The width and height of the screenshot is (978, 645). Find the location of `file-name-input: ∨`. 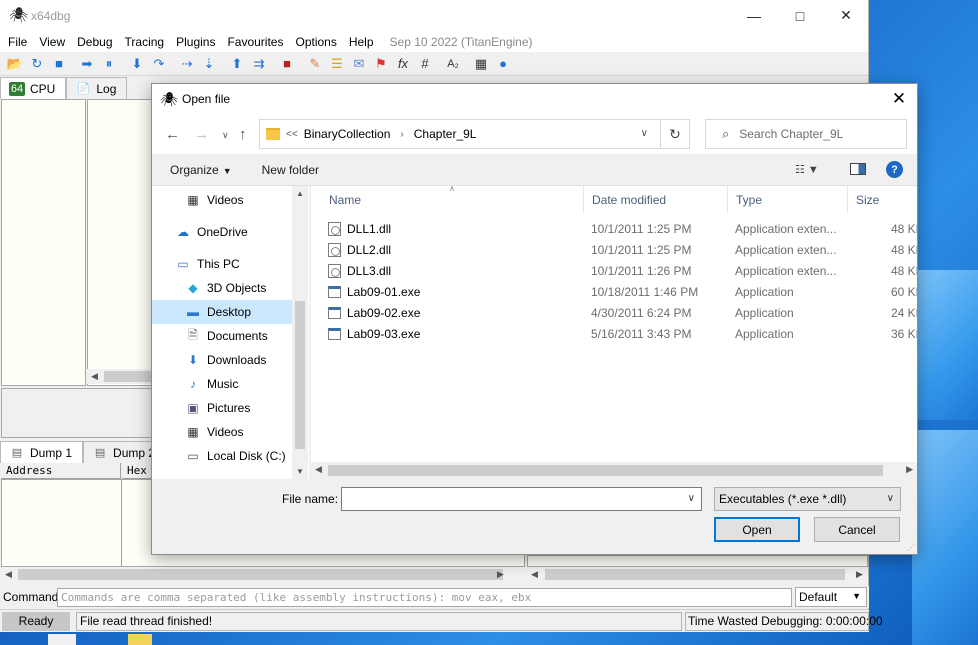

file-name-input: ∨ is located at coordinates (521, 499).